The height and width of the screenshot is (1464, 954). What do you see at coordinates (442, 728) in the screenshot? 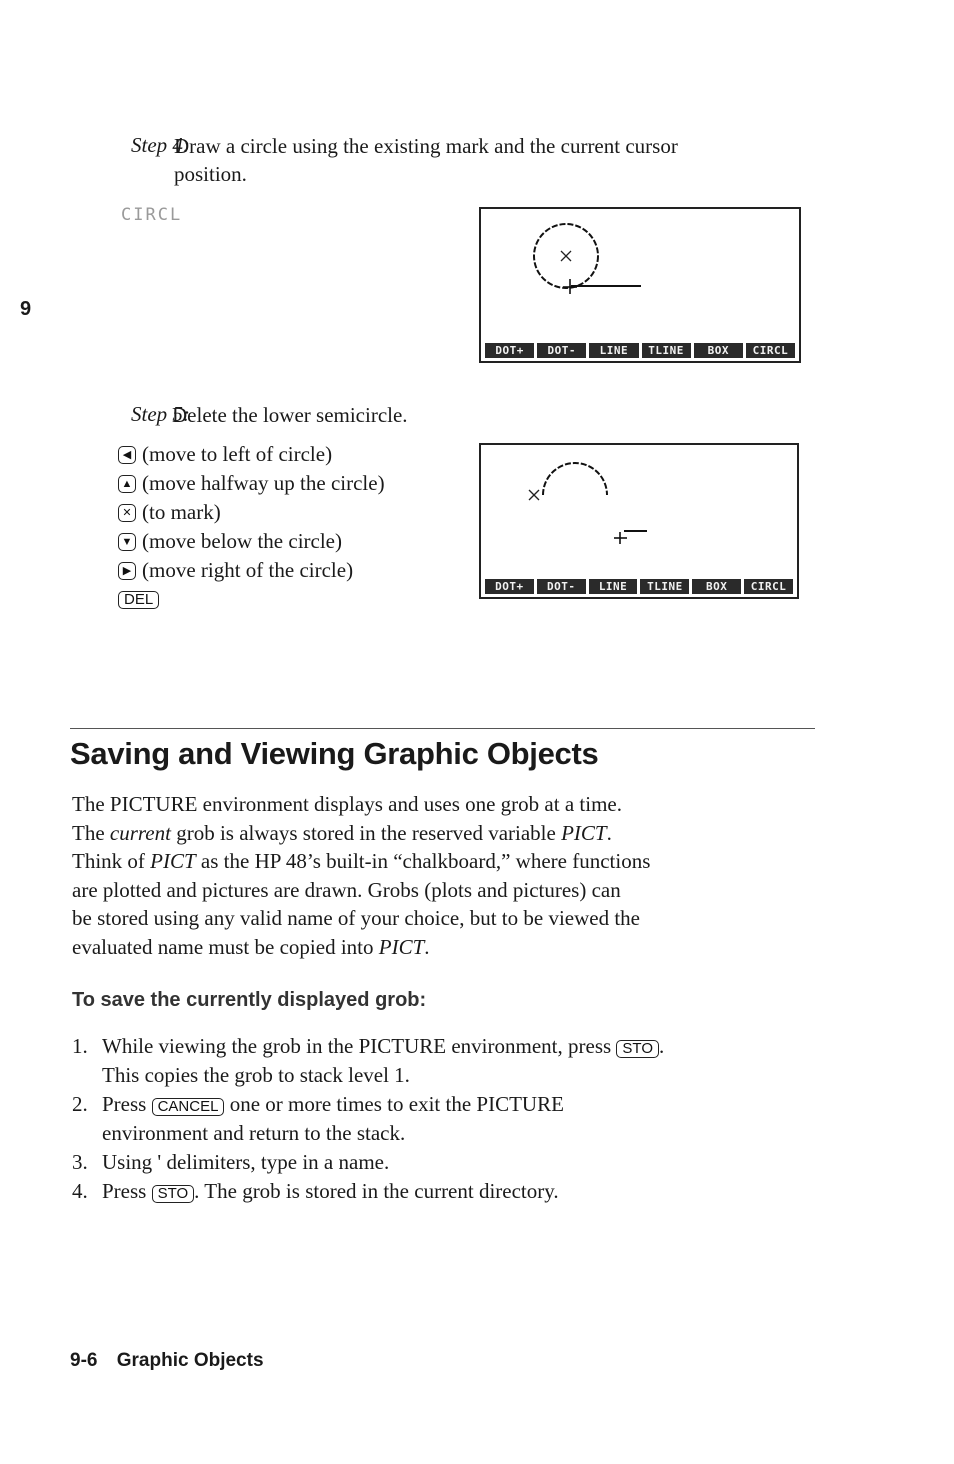
I see `section-divider` at bounding box center [442, 728].